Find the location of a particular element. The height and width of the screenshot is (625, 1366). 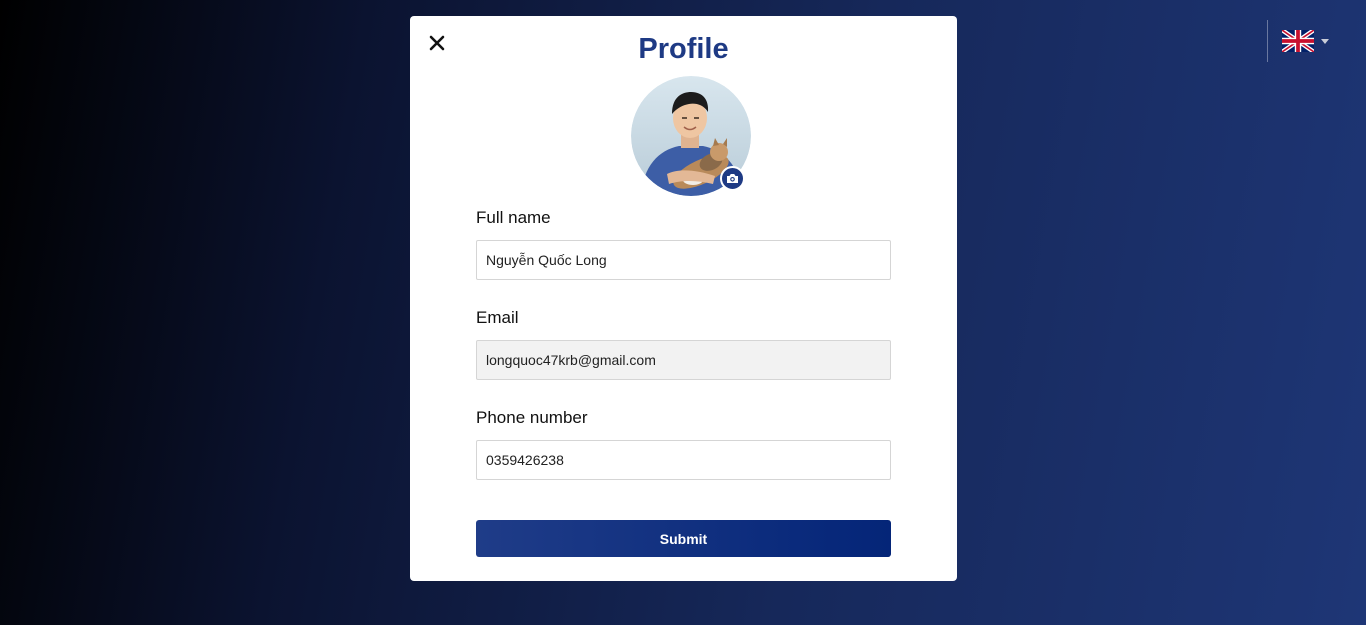

camera-icon is located at coordinates (732, 178).